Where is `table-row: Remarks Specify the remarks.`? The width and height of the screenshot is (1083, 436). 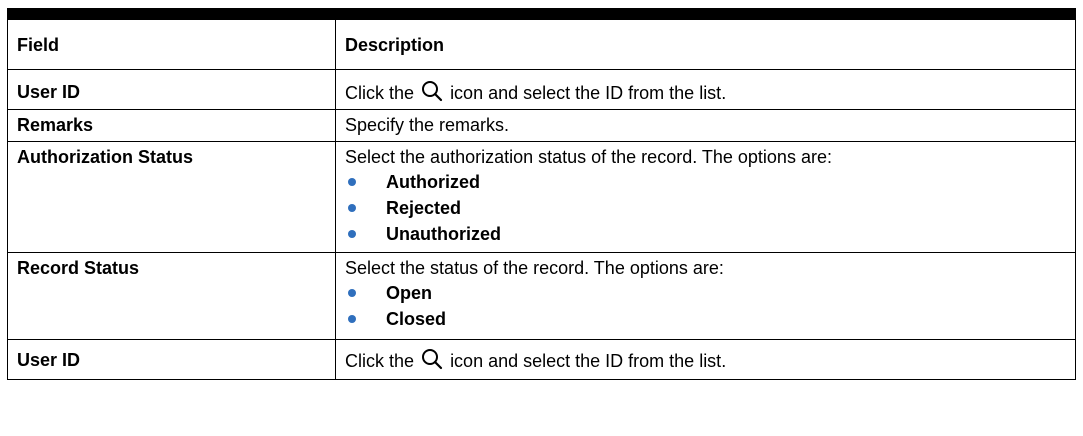 table-row: Remarks Specify the remarks. is located at coordinates (541, 125).